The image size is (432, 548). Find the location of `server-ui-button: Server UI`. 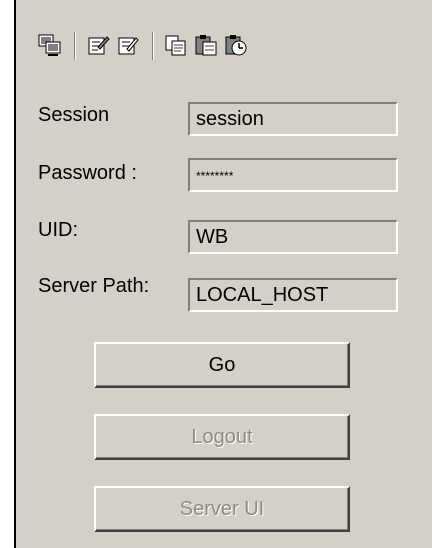

server-ui-button: Server UI is located at coordinates (222, 509).